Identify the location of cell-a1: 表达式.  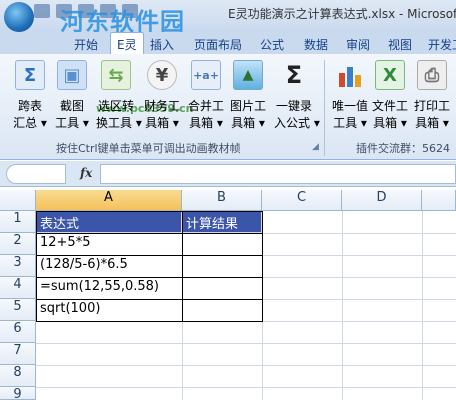
(109, 222).